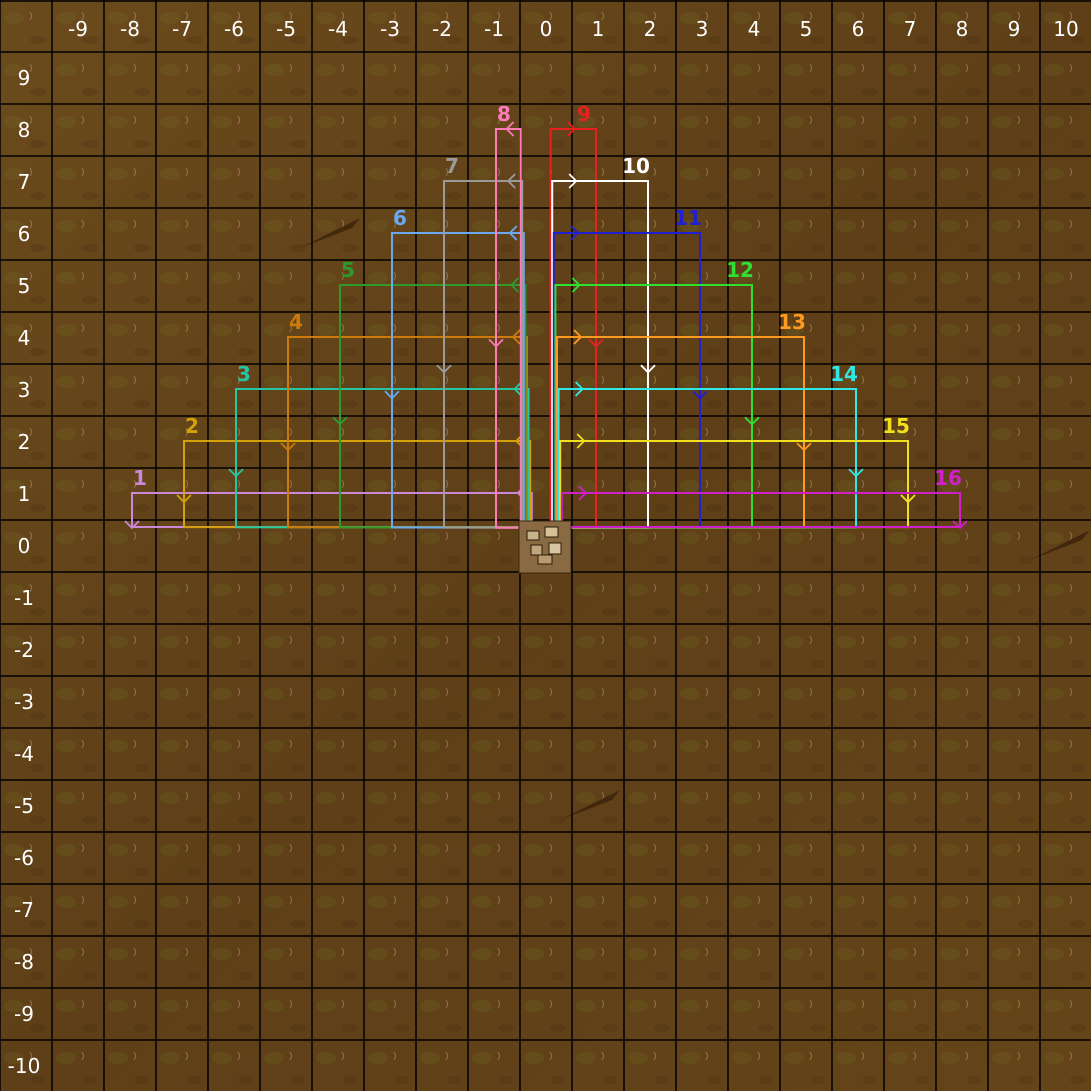 The width and height of the screenshot is (1091, 1091). What do you see at coordinates (962, 29) in the screenshot?
I see `x-axis-label: 8` at bounding box center [962, 29].